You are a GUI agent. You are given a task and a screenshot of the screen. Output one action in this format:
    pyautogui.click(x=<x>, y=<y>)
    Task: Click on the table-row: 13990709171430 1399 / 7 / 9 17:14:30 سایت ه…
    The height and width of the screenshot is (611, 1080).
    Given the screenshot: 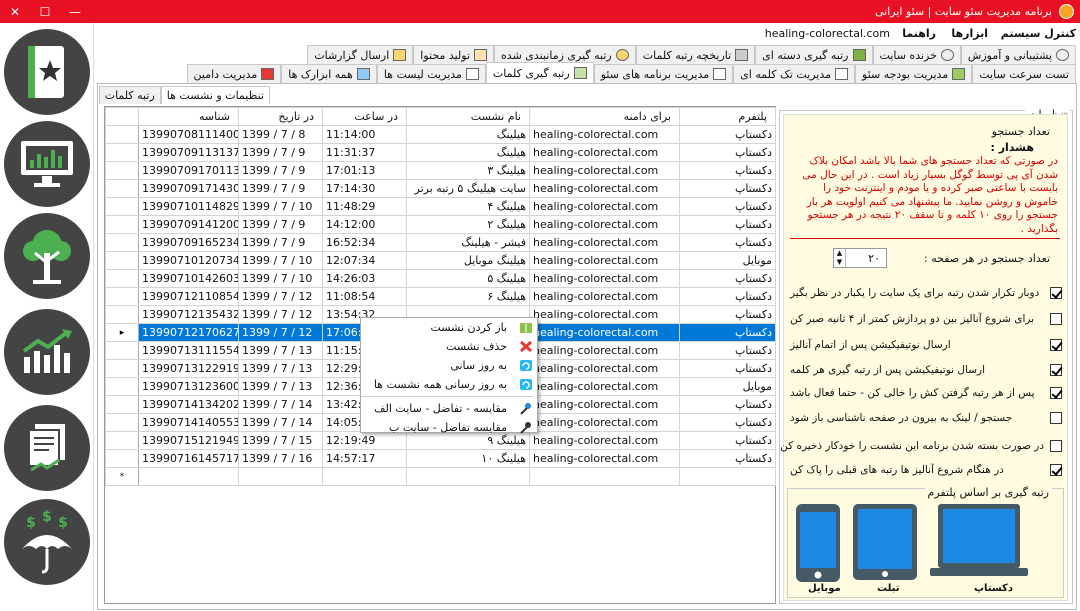 What is the action you would take?
    pyautogui.click(x=440, y=188)
    